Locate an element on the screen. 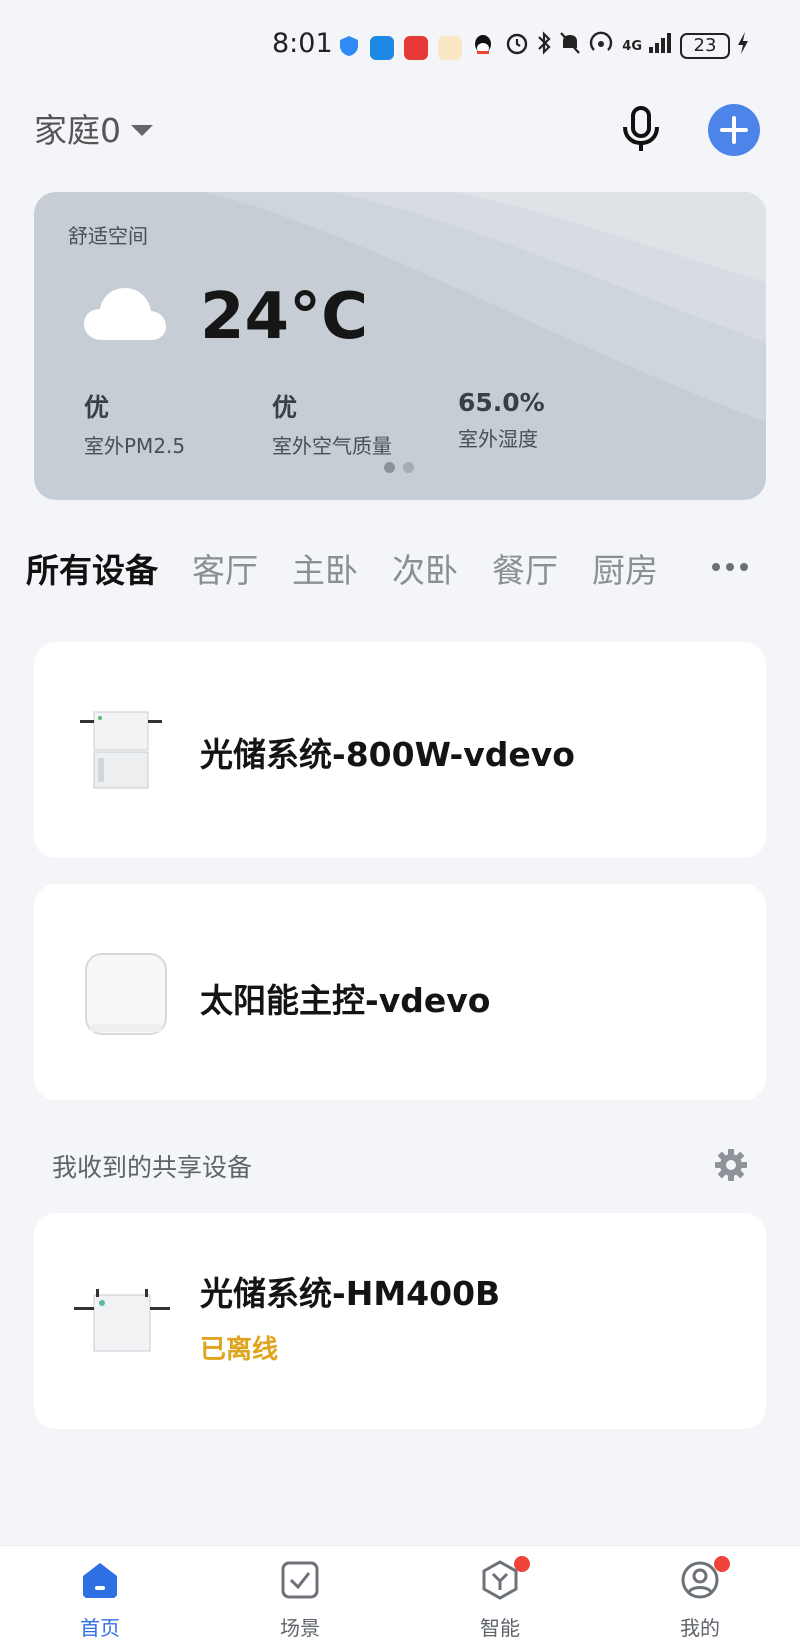 The width and height of the screenshot is (800, 1650). home-selector: 家庭0 is located at coordinates (93, 128).